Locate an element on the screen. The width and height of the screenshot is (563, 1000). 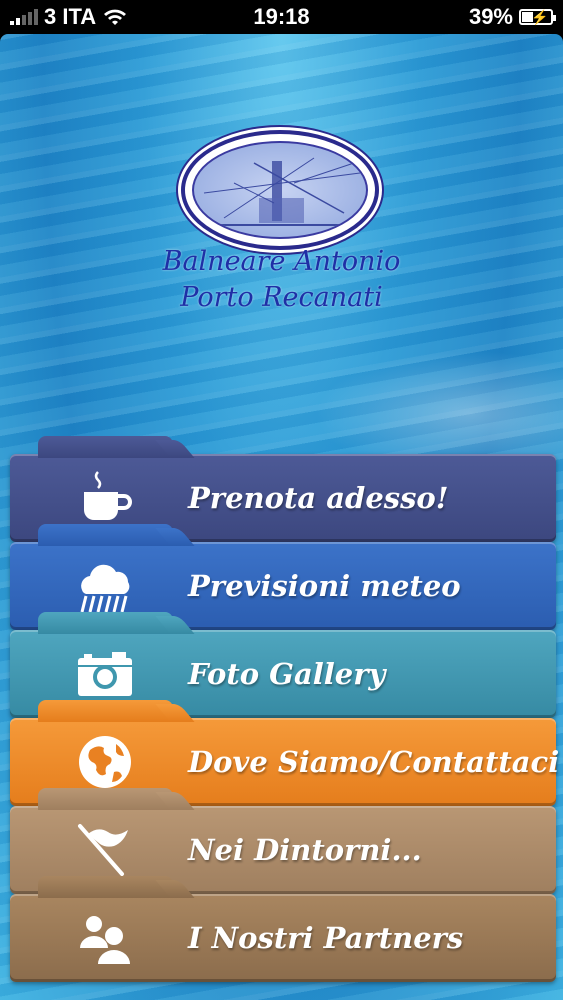
status-left: 3 ITA is located at coordinates (110, 17).